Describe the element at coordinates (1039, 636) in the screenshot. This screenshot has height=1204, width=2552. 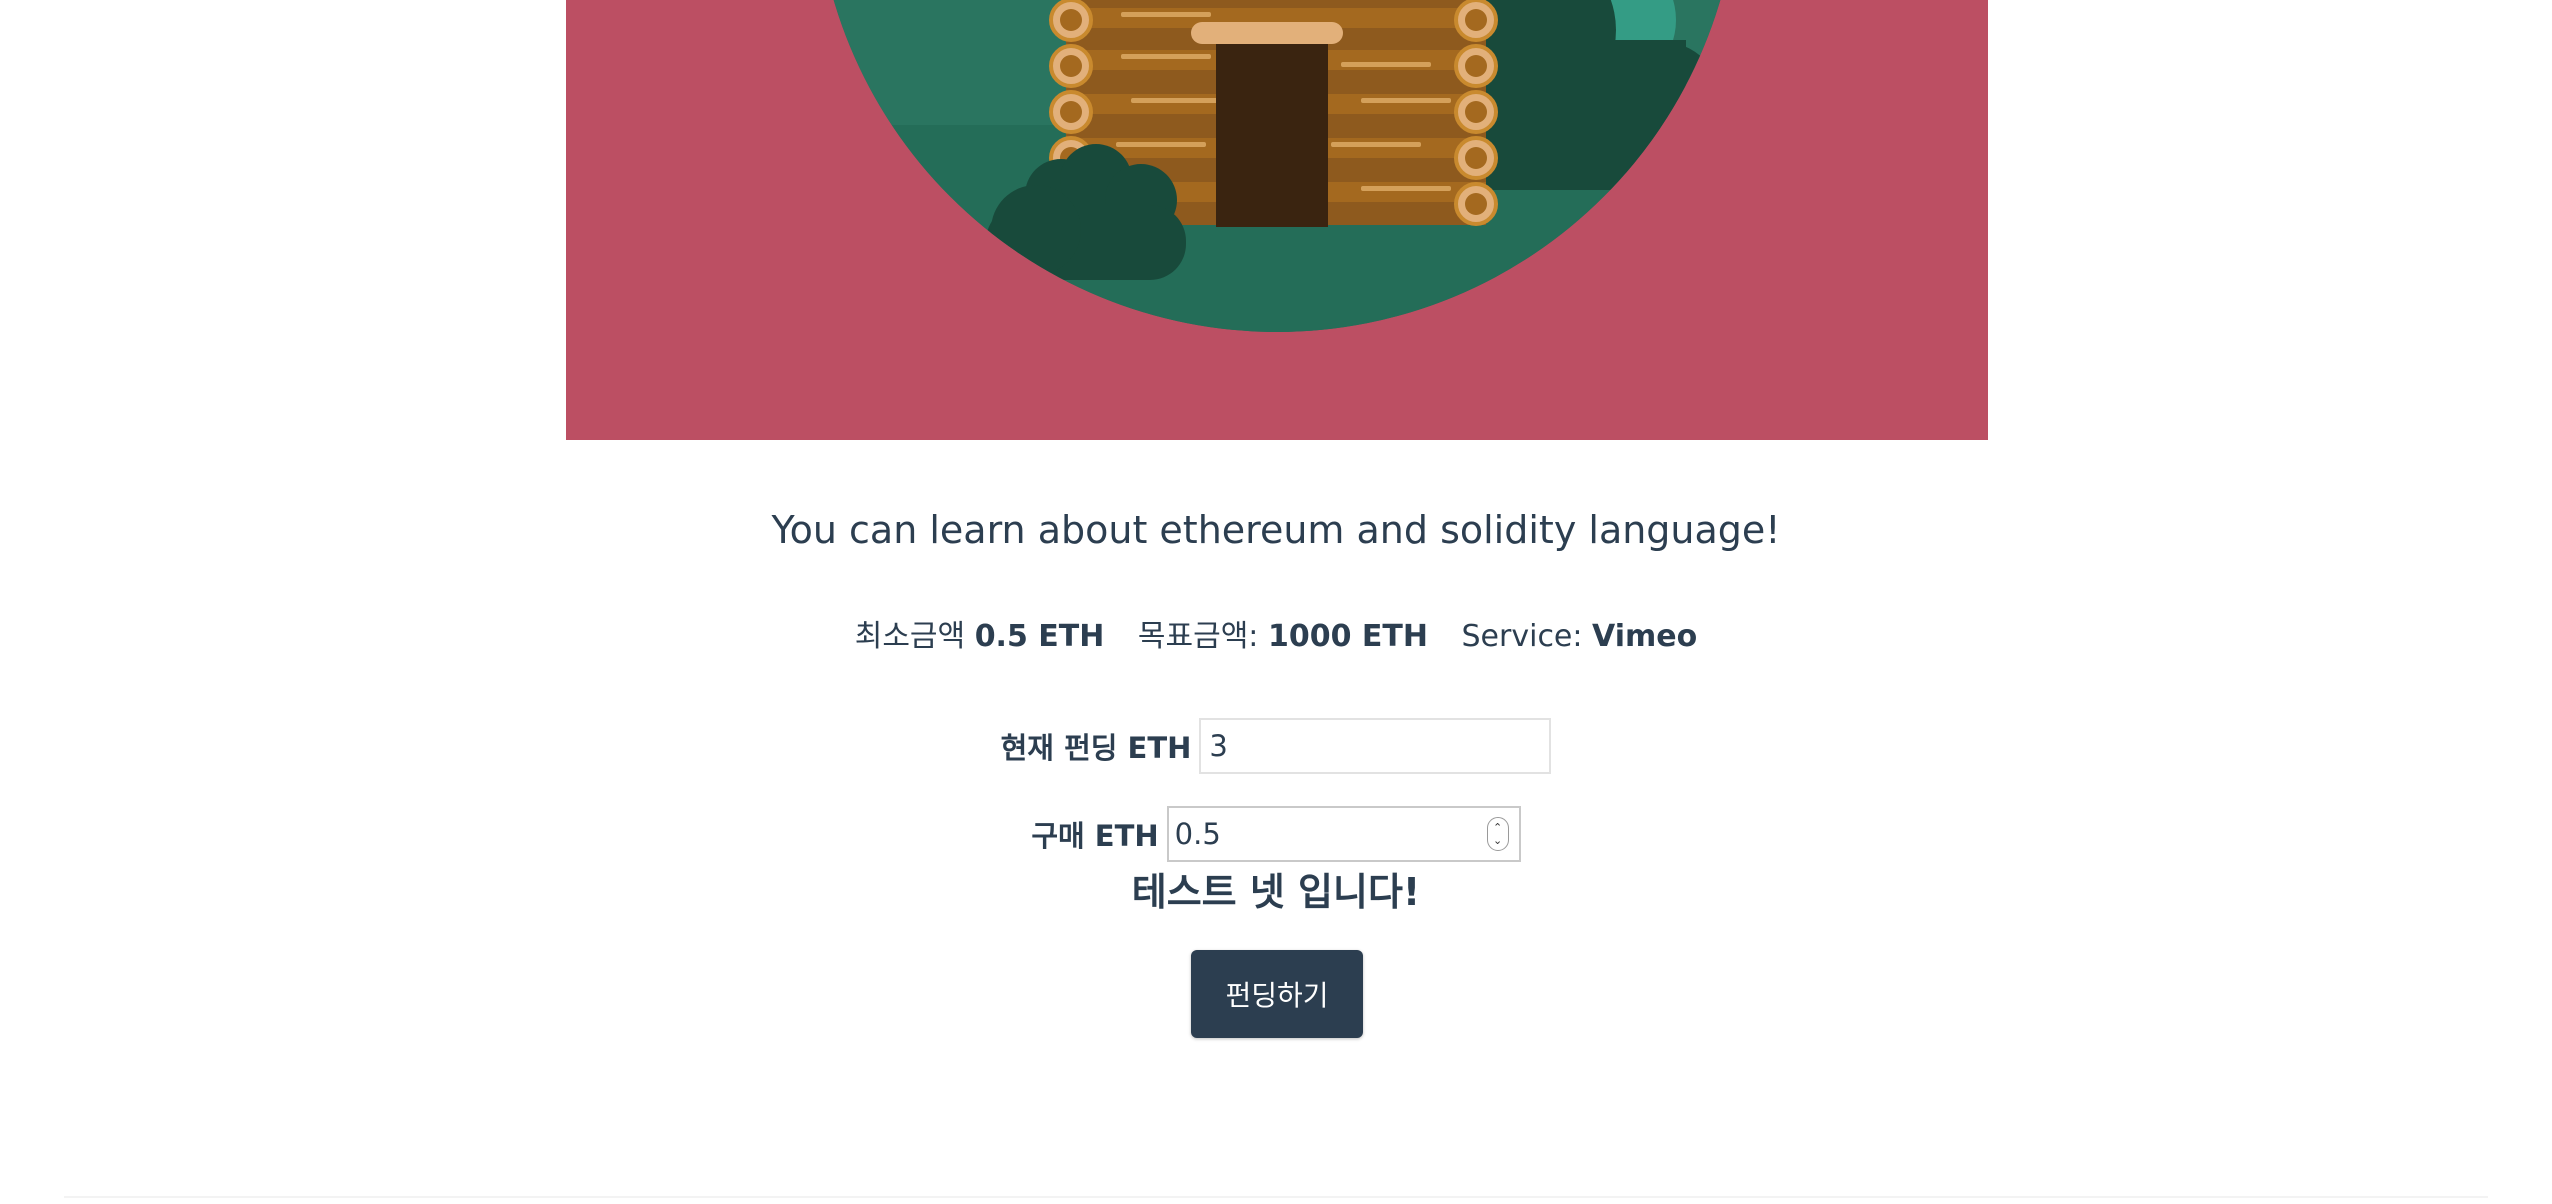
I see `min-amount-value: 0.5 ETH` at that location.